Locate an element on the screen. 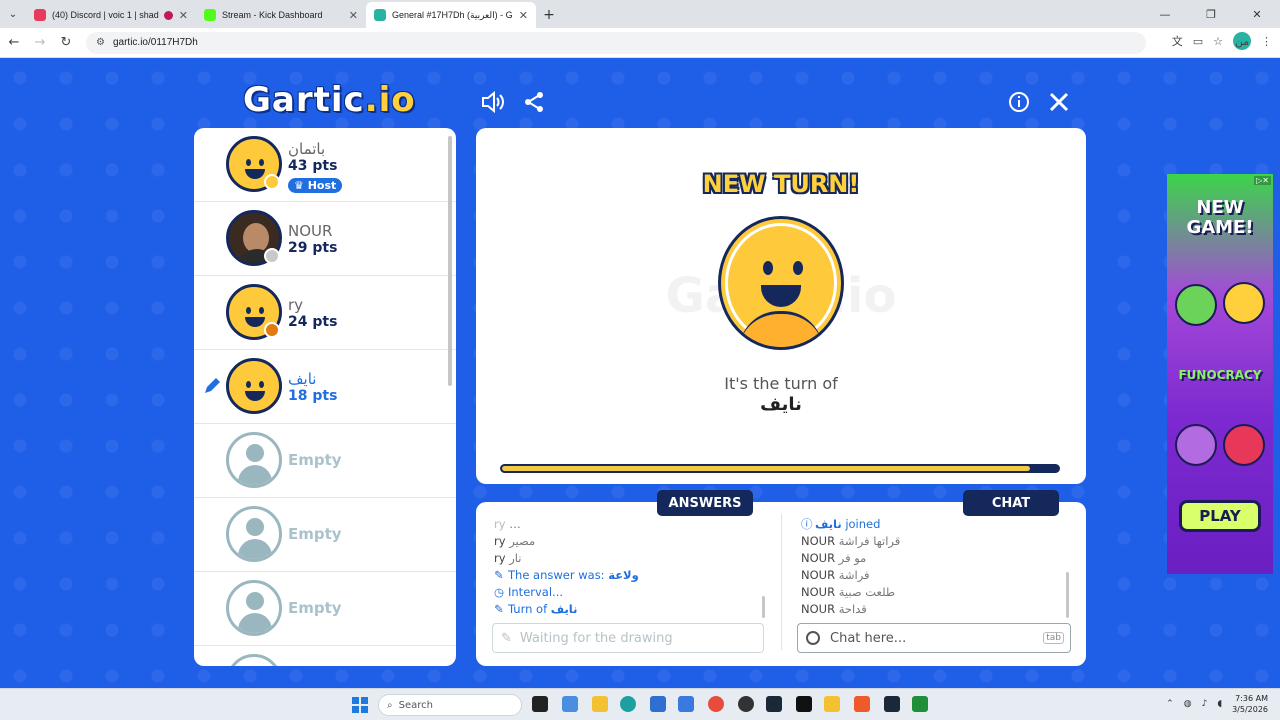  answer-placeholder: Waiting for the drawing is located at coordinates (596, 638).